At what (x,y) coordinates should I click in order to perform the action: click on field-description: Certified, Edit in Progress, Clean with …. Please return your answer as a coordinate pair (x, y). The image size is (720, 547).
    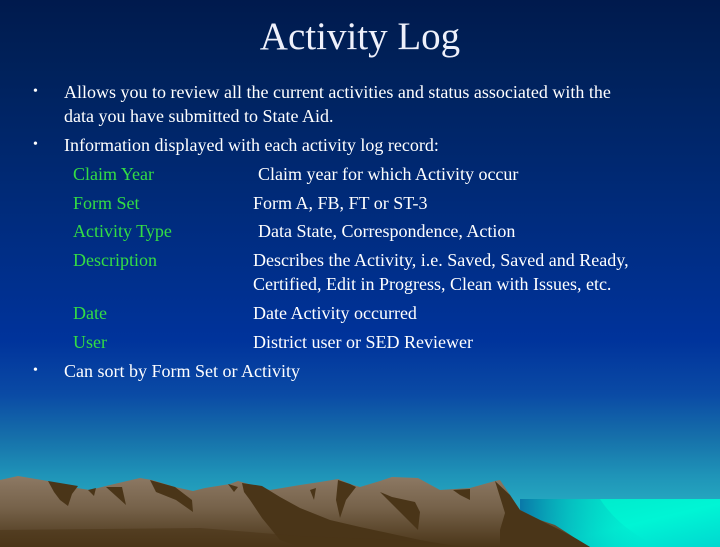
    Looking at the image, I should click on (432, 284).